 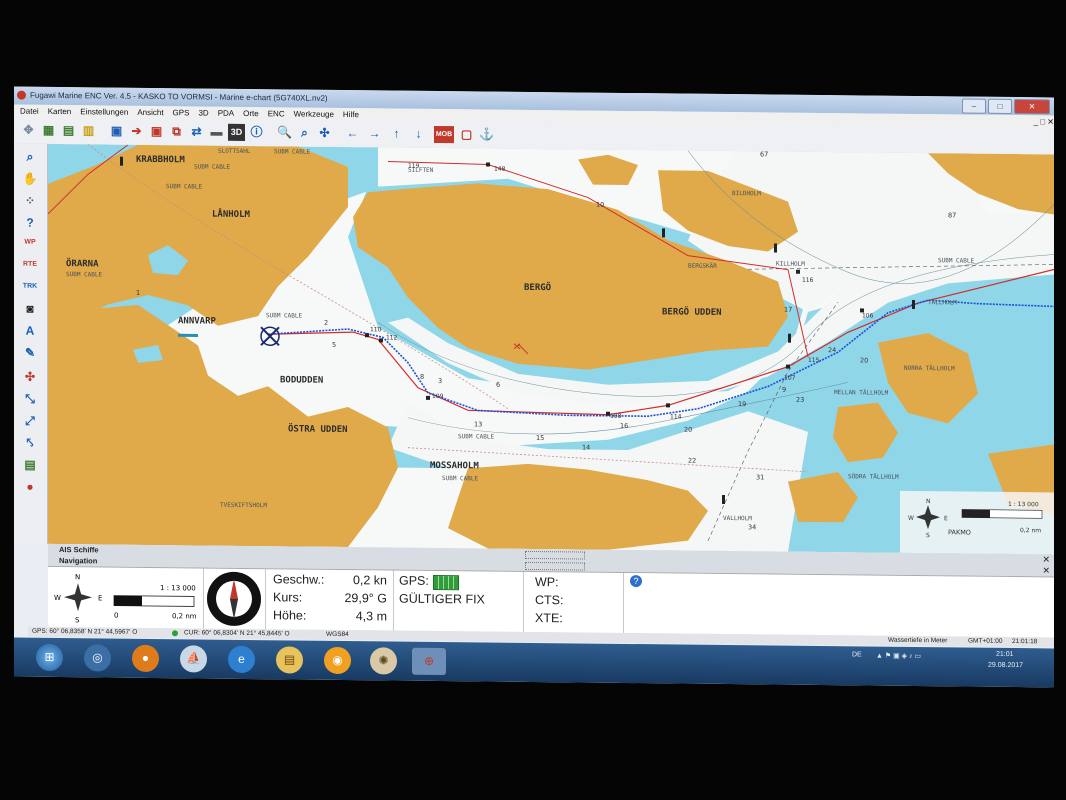 What do you see at coordinates (57, 598) in the screenshot?
I see `nav-compass-w: W` at bounding box center [57, 598].